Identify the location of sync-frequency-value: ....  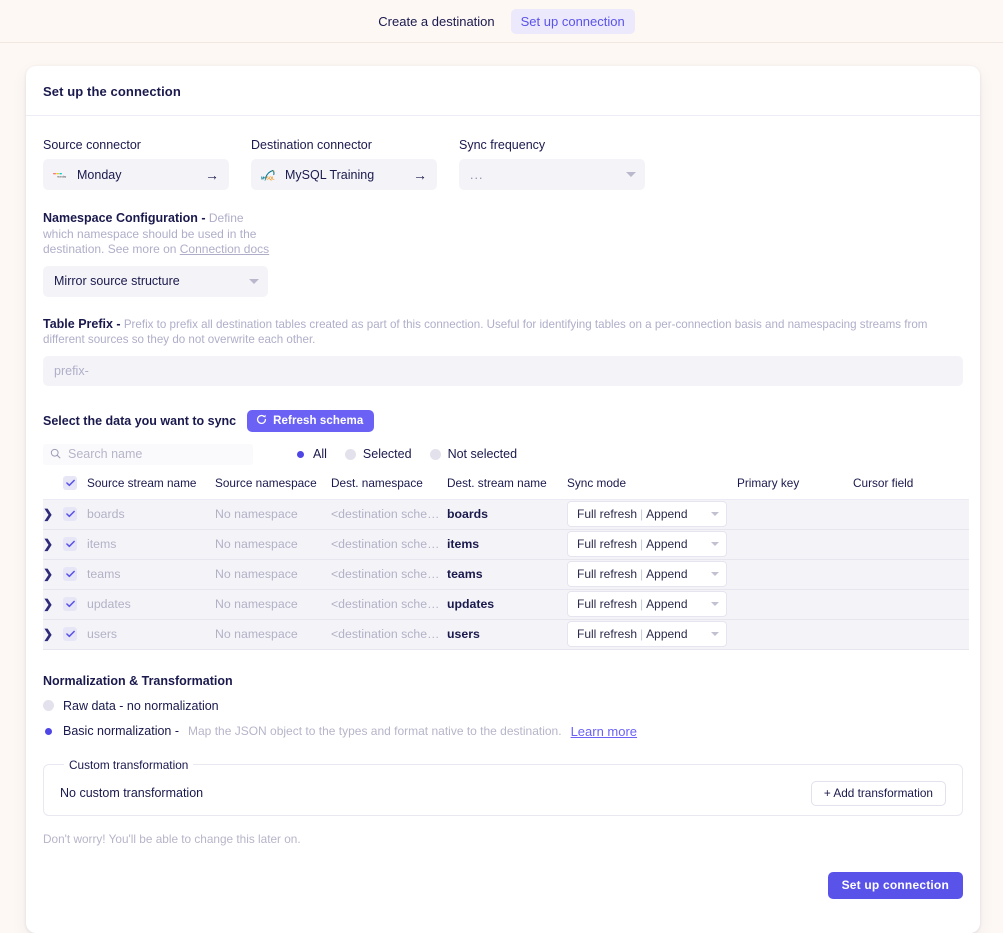
(477, 174).